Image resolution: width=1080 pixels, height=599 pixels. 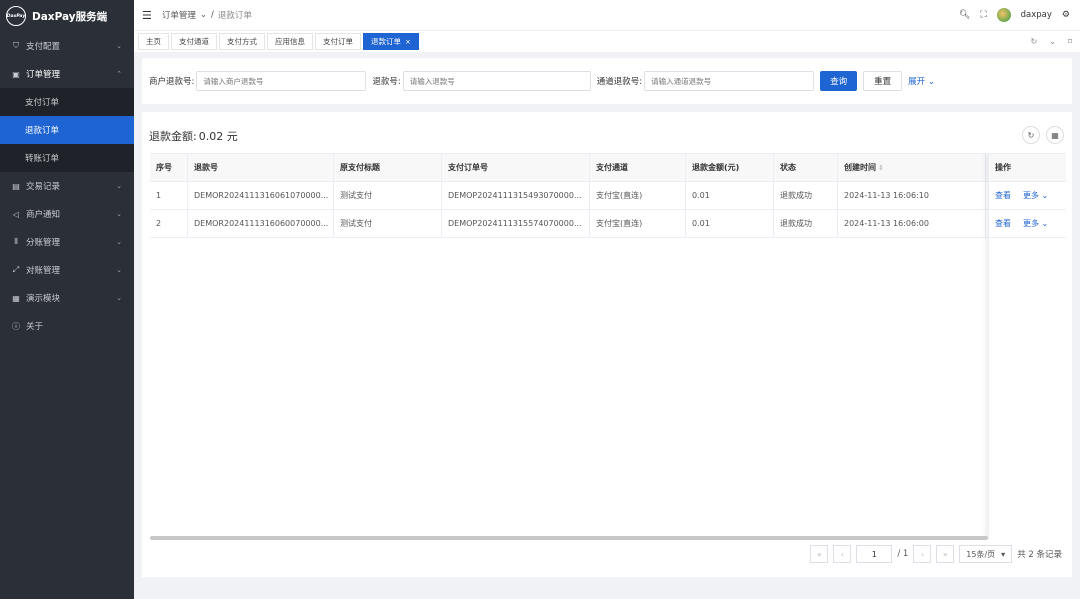 What do you see at coordinates (516, 168) in the screenshot?
I see `col-order-no: 支付订单号` at bounding box center [516, 168].